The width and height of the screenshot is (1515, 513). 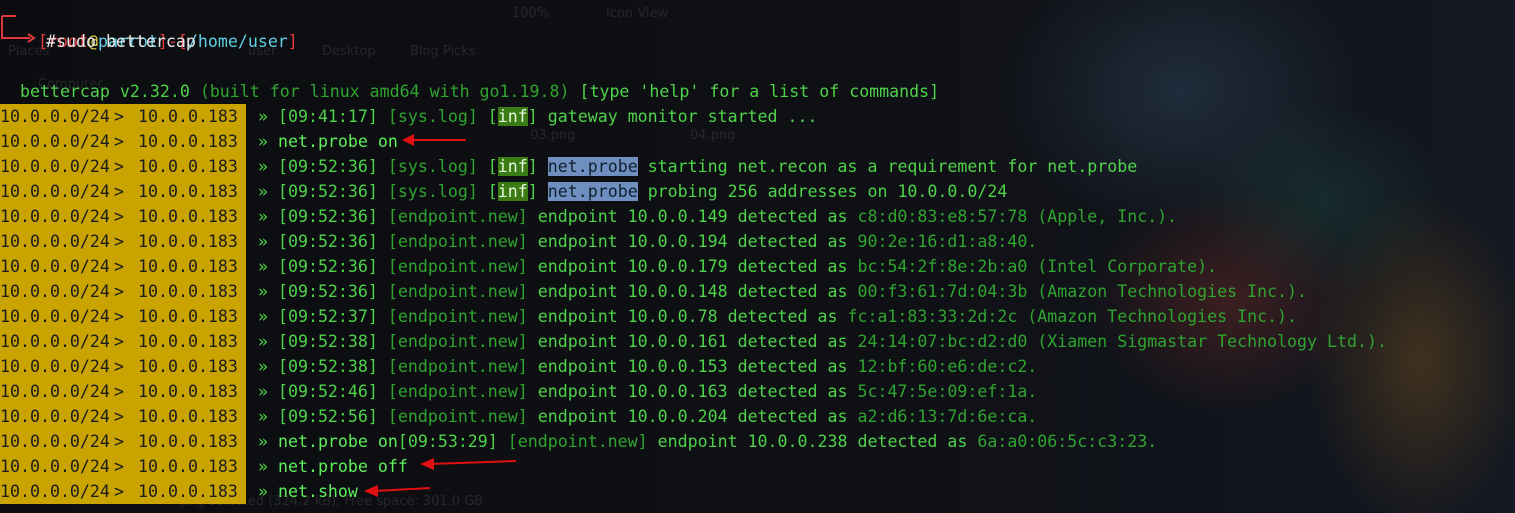 I want to click on mac-address: c8:d0:83:e8:57:78, so click(x=942, y=216).